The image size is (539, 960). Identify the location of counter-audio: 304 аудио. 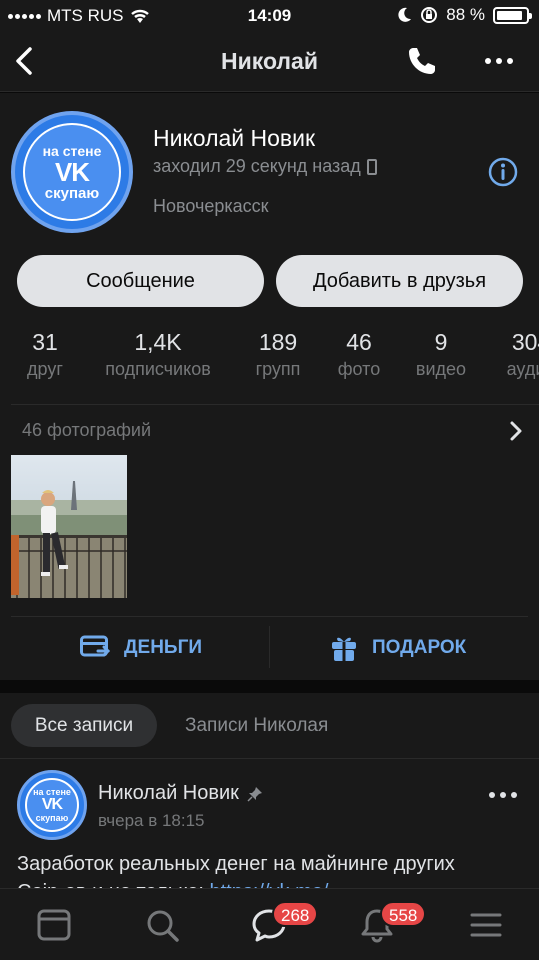
(517, 354).